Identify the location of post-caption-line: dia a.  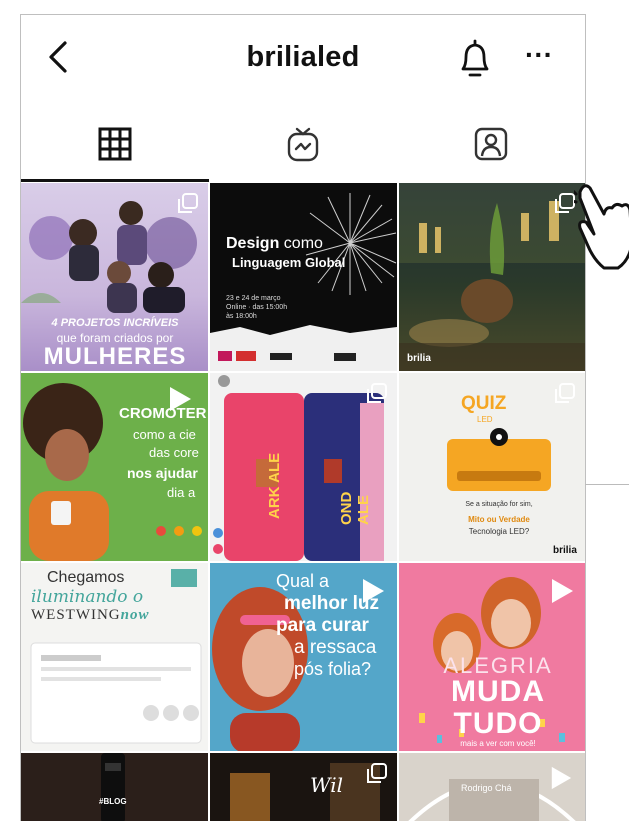
(181, 492).